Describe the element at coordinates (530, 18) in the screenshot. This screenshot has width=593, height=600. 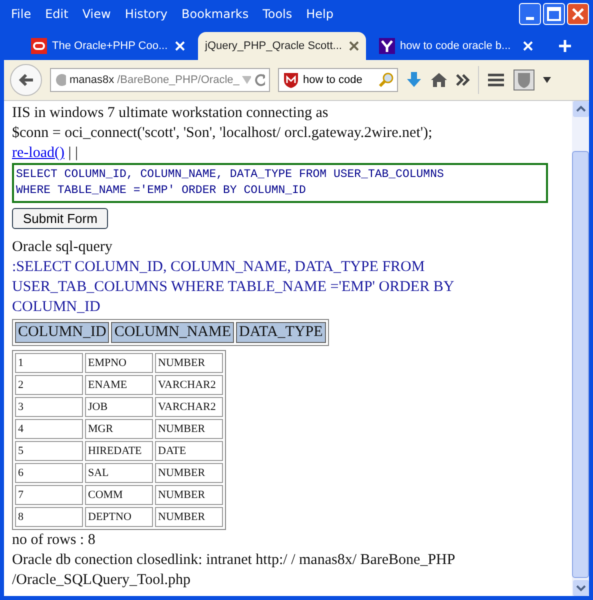
I see `minimize-icon` at that location.